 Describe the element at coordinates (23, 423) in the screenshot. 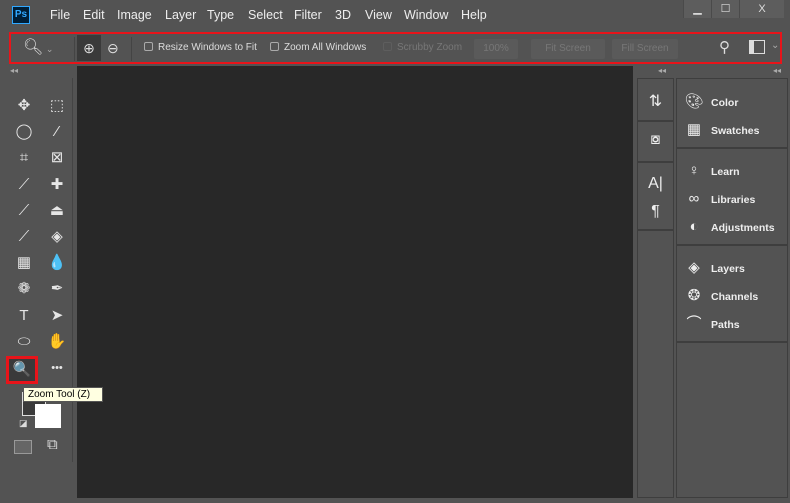

I see `default-colors-icon: ◪` at that location.